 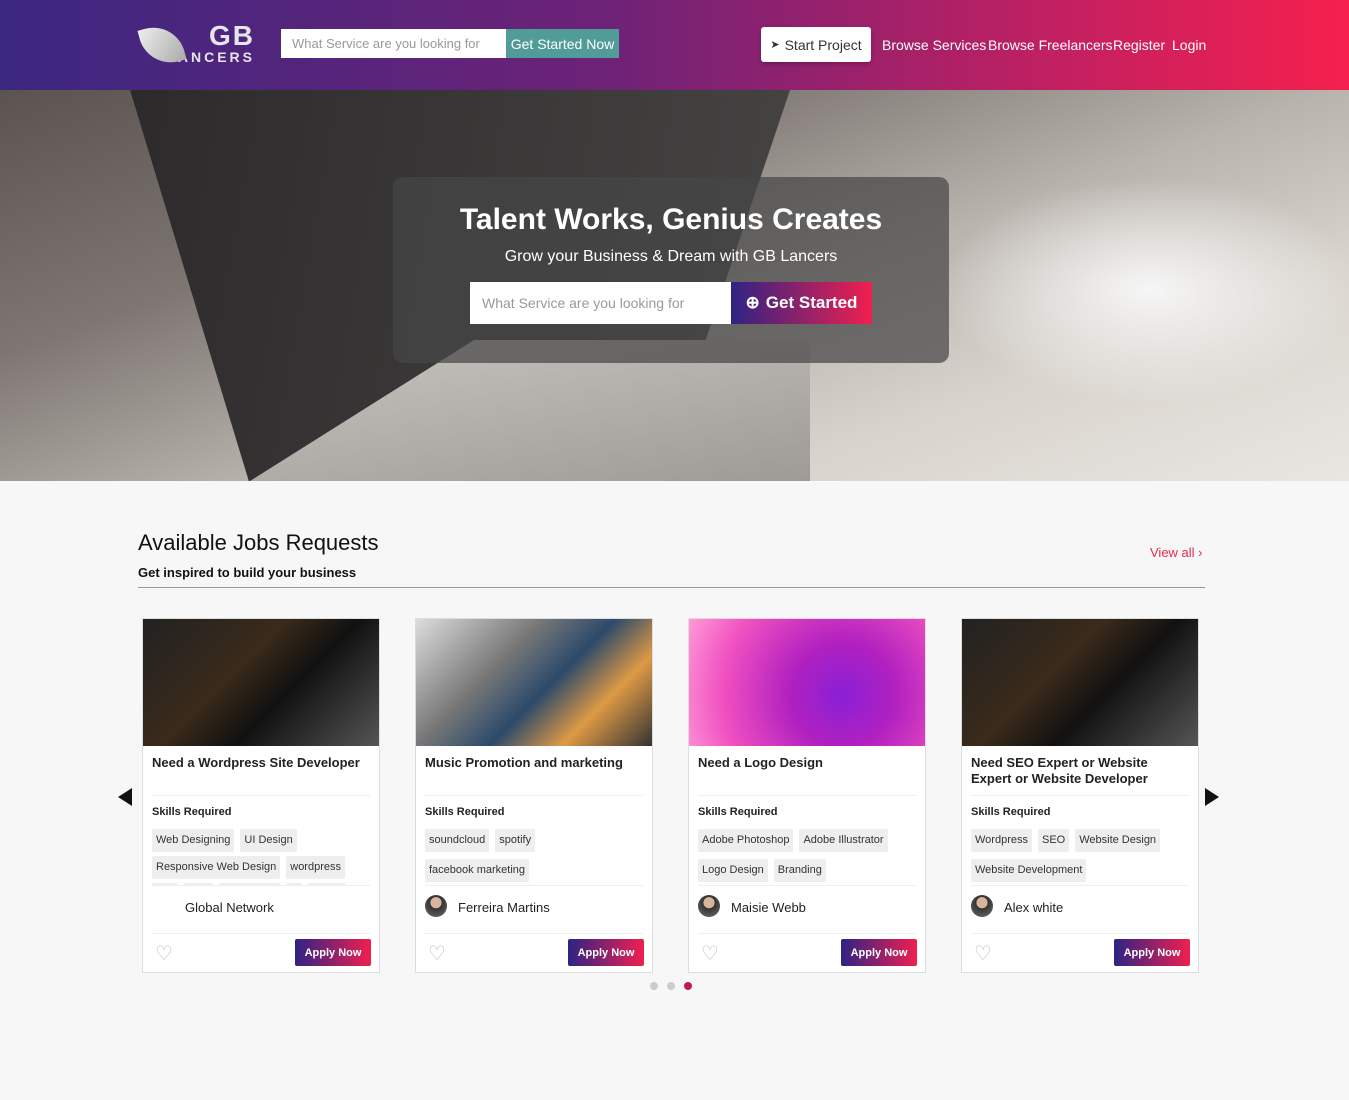 What do you see at coordinates (811, 302) in the screenshot?
I see `hero-button-label: Get Started` at bounding box center [811, 302].